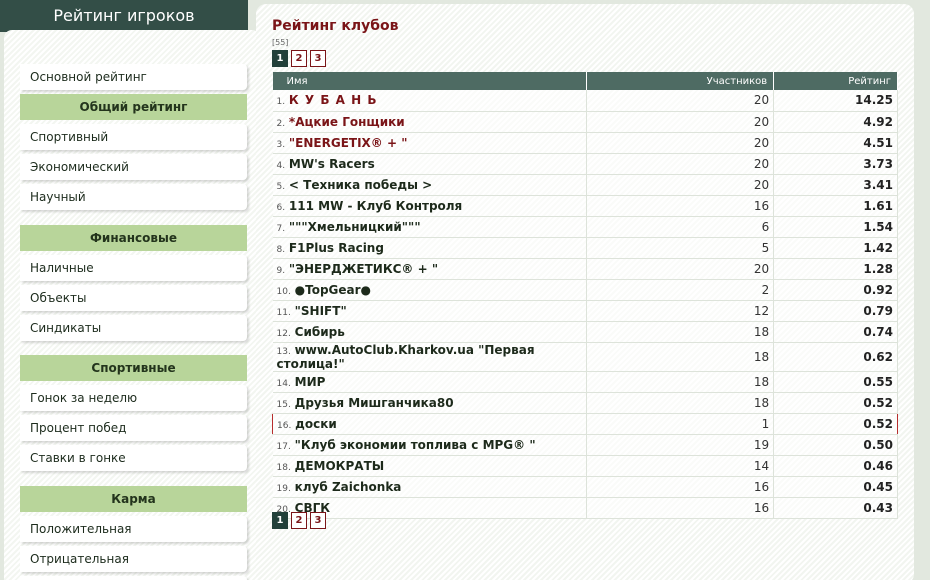 The width and height of the screenshot is (930, 580). I want to click on table-row: 8. F1Plus Racing 5 1.42, so click(585, 248).